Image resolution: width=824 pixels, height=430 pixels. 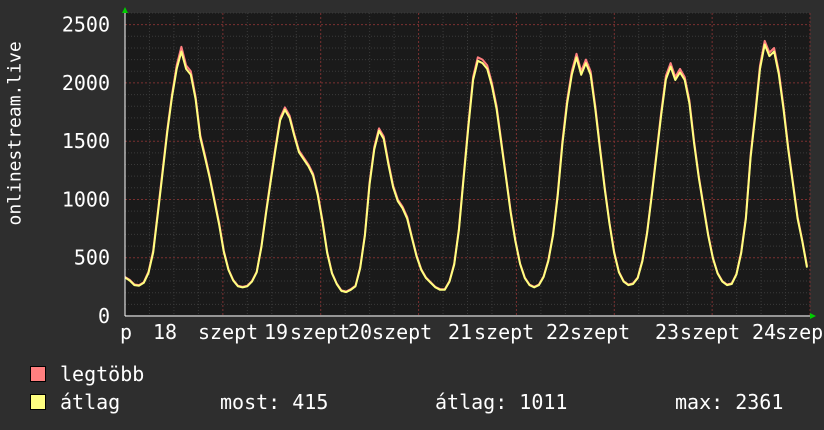 What do you see at coordinates (92, 258) in the screenshot?
I see `y-tick-label: 500` at bounding box center [92, 258].